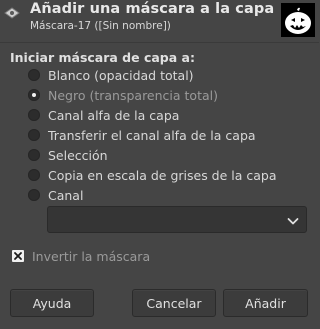 Image resolution: width=320 pixels, height=329 pixels. I want to click on radio-label: Canal alfa de la capa, so click(114, 115).